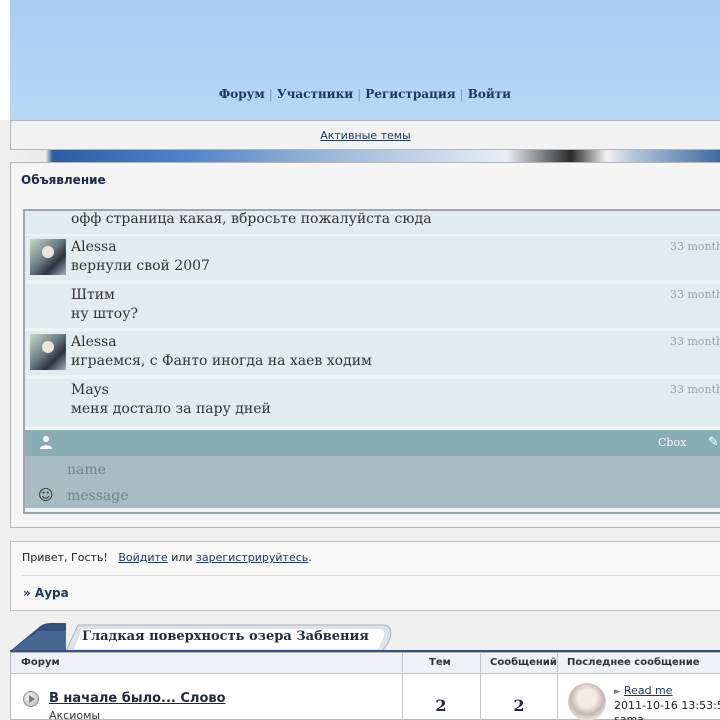  What do you see at coordinates (390, 470) in the screenshot?
I see `chat-name-input` at bounding box center [390, 470].